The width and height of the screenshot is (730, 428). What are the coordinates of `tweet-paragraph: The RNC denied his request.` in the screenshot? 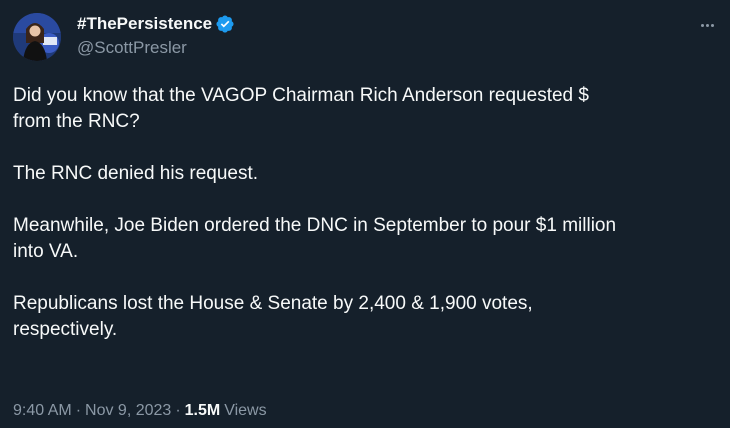 It's located at (136, 173).